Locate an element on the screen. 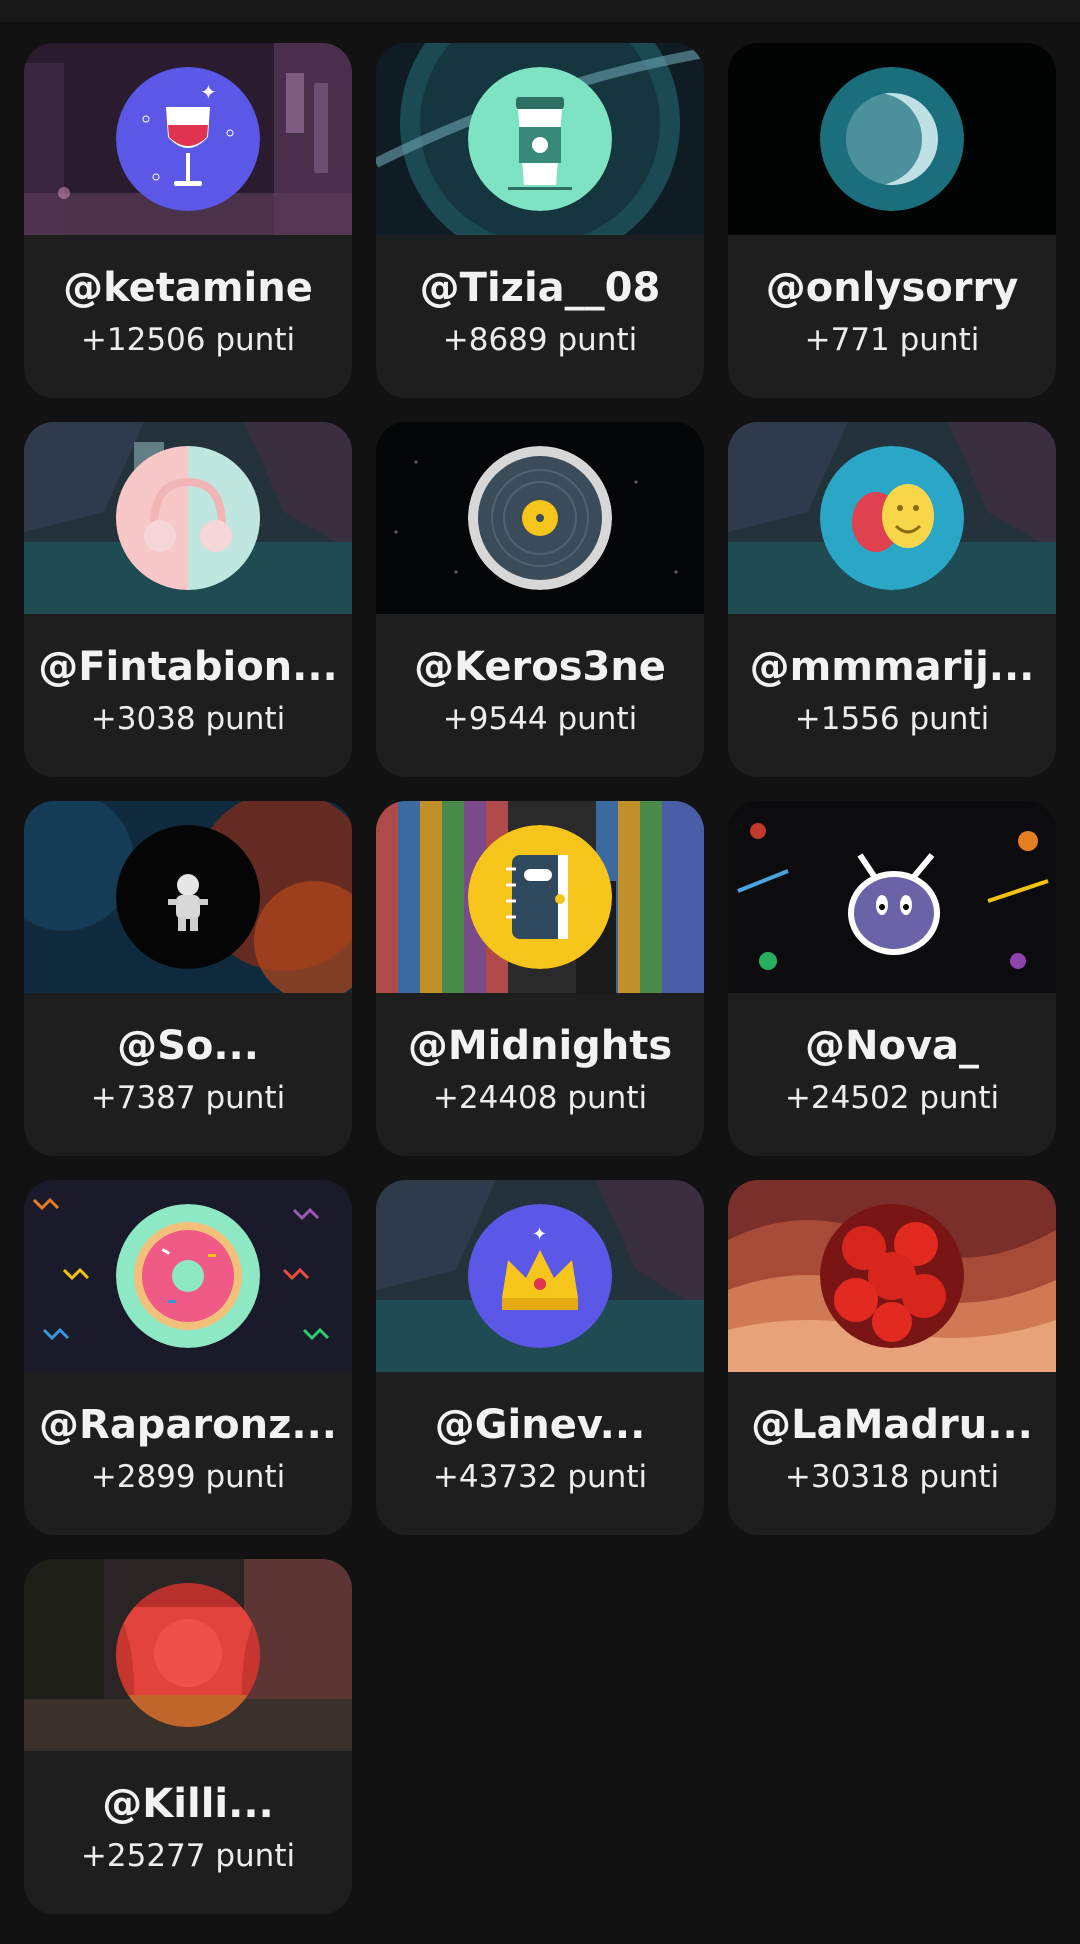 The image size is (1080, 1944). crown-icon: ✦ is located at coordinates (540, 1276).